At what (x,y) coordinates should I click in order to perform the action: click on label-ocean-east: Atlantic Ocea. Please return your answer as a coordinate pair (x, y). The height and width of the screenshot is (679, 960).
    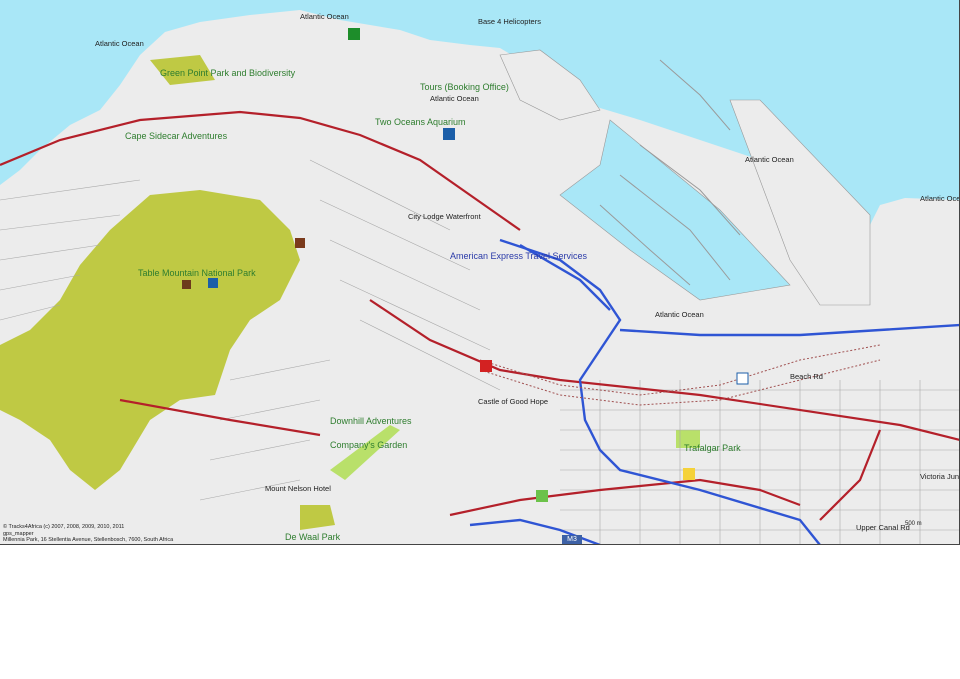
    Looking at the image, I should click on (939, 198).